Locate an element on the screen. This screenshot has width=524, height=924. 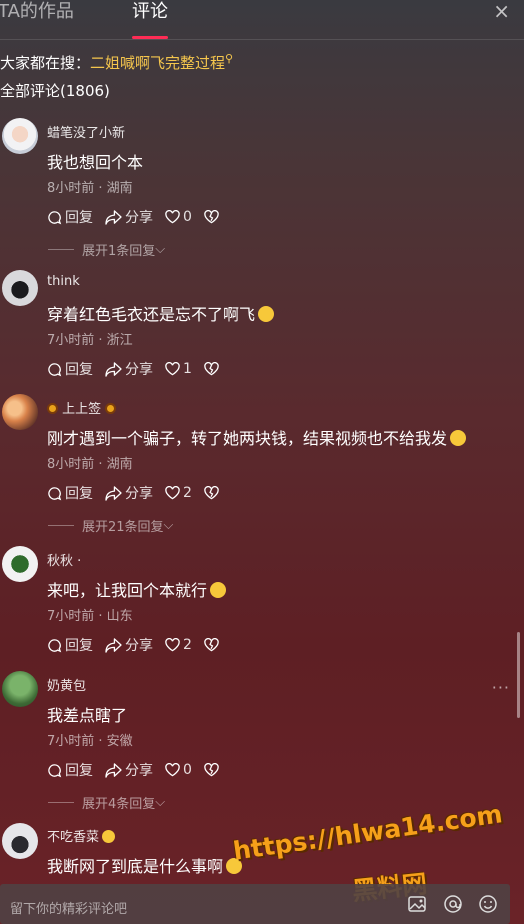
comment-input: 留下你的精彩评论吧 is located at coordinates (255, 904).